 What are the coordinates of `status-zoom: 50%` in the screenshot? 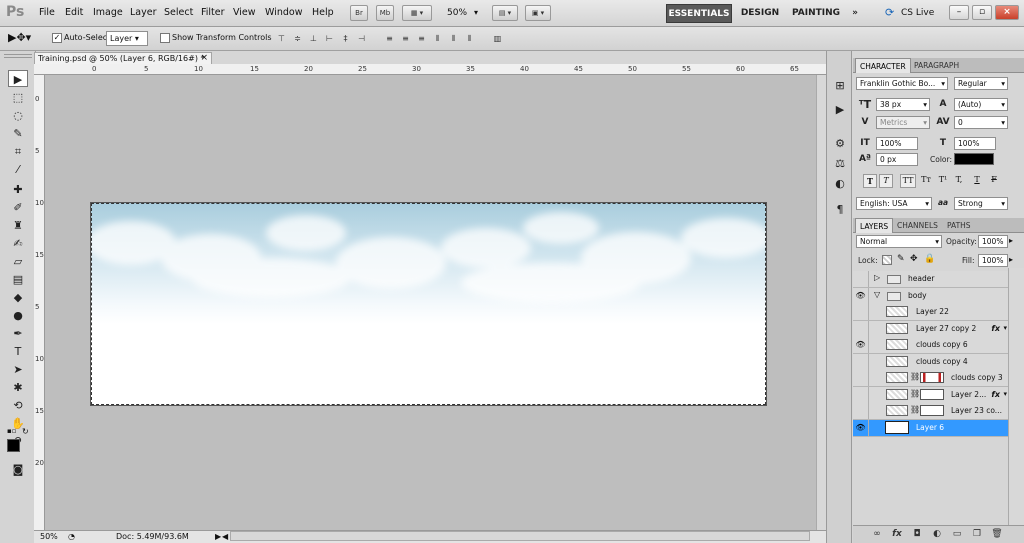 It's located at (49, 537).